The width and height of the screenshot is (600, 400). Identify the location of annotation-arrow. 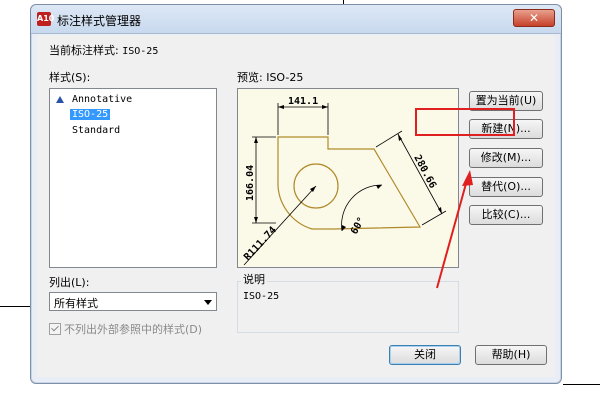
(454, 229).